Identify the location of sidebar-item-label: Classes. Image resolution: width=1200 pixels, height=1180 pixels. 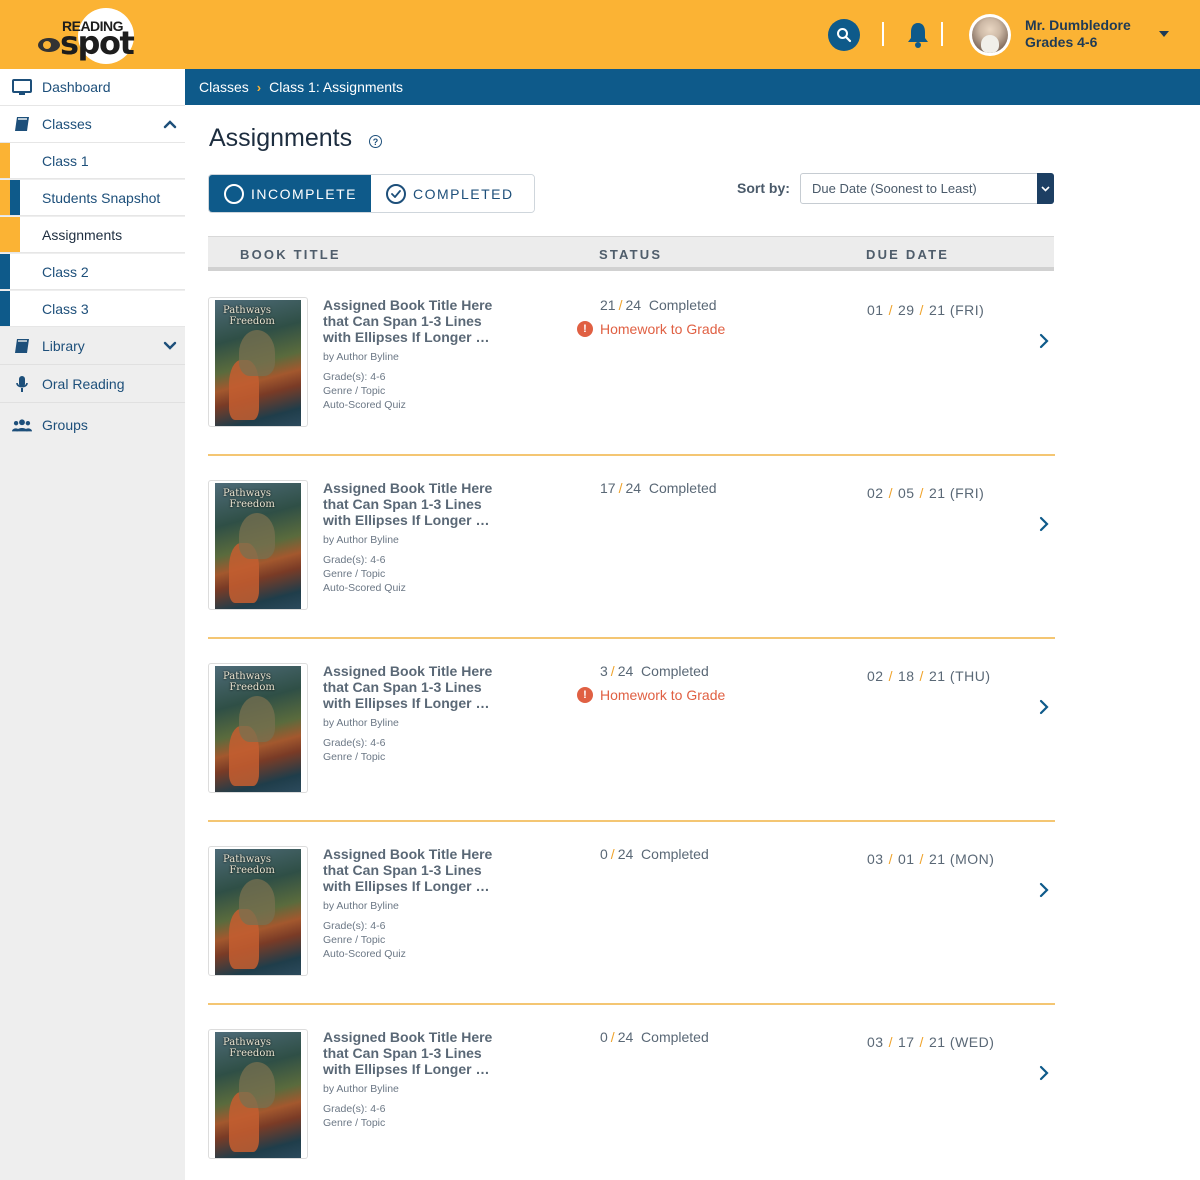
(67, 124).